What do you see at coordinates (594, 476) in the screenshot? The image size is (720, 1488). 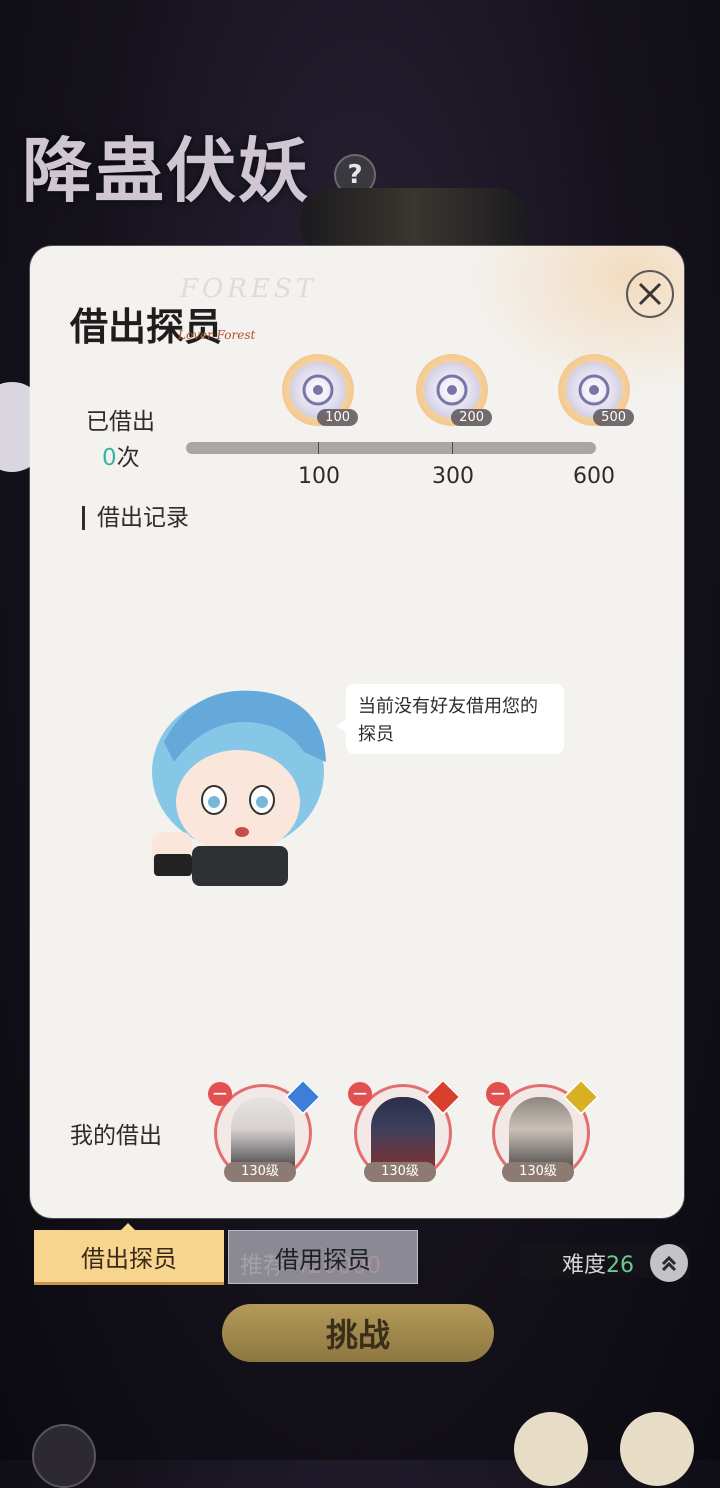 I see `milestone-label: 600` at bounding box center [594, 476].